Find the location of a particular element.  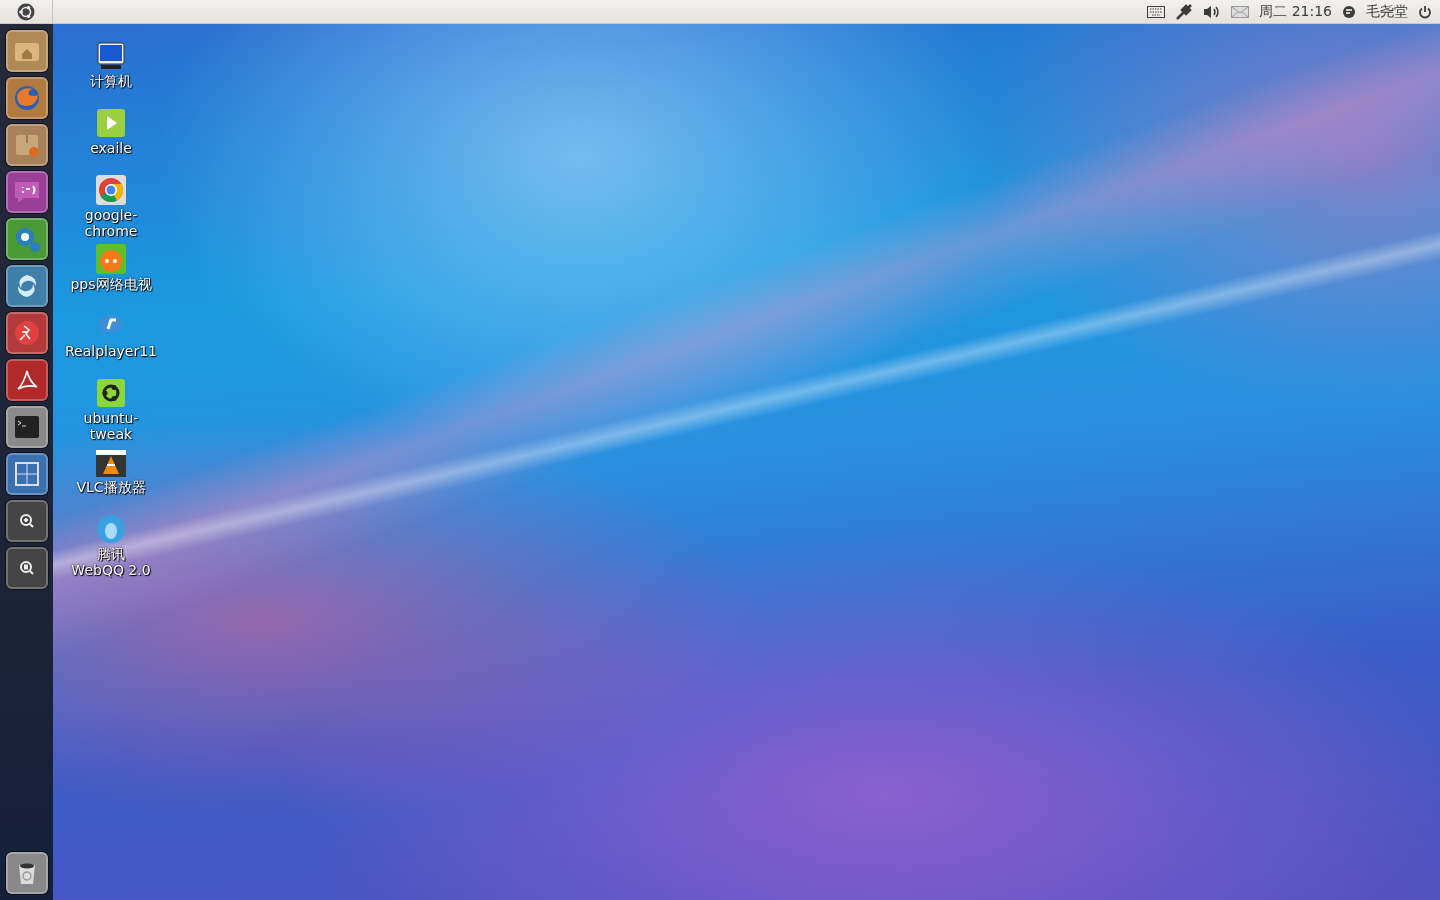

desktop-icon-label: pps网络电视 is located at coordinates (111, 284).